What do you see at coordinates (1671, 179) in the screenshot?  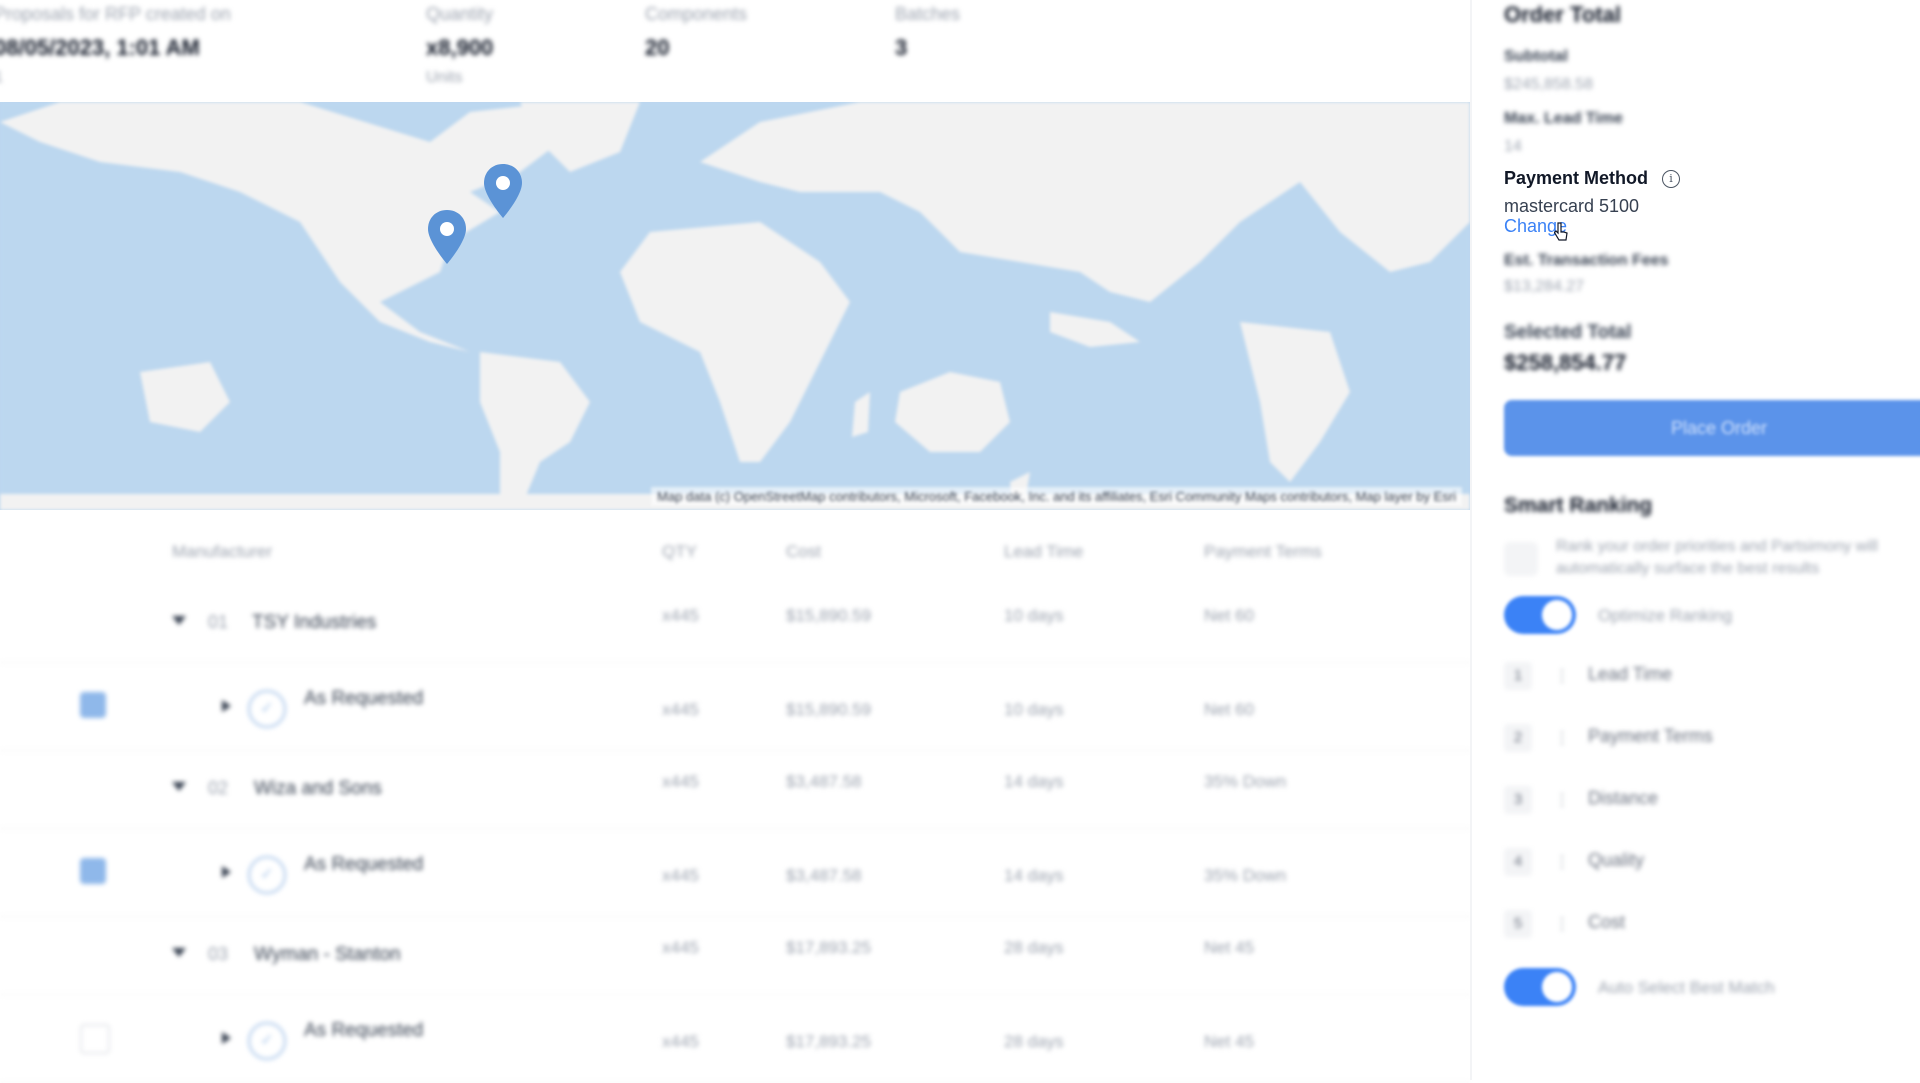 I see `info-icon: i` at bounding box center [1671, 179].